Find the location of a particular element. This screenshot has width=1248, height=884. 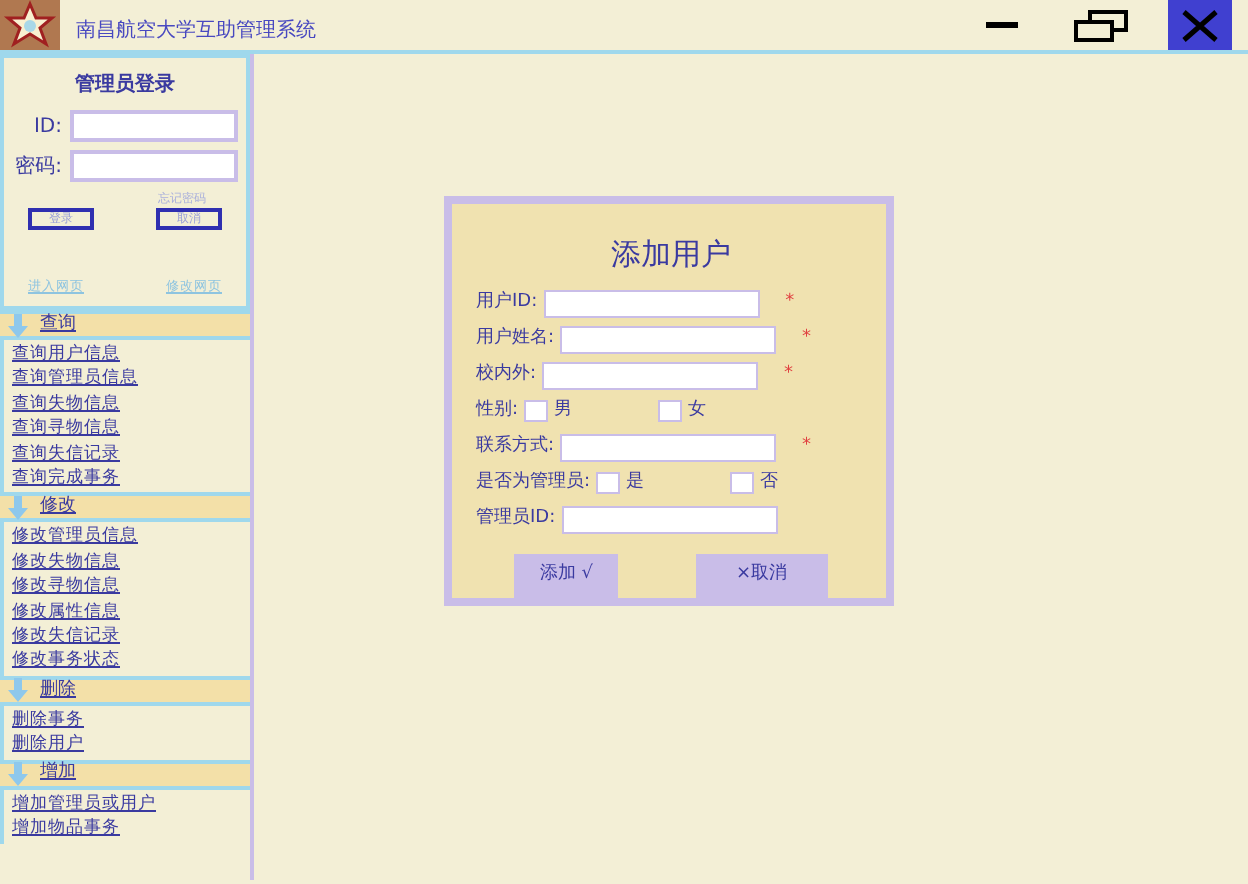

section-header: 删除 is located at coordinates (125, 690).